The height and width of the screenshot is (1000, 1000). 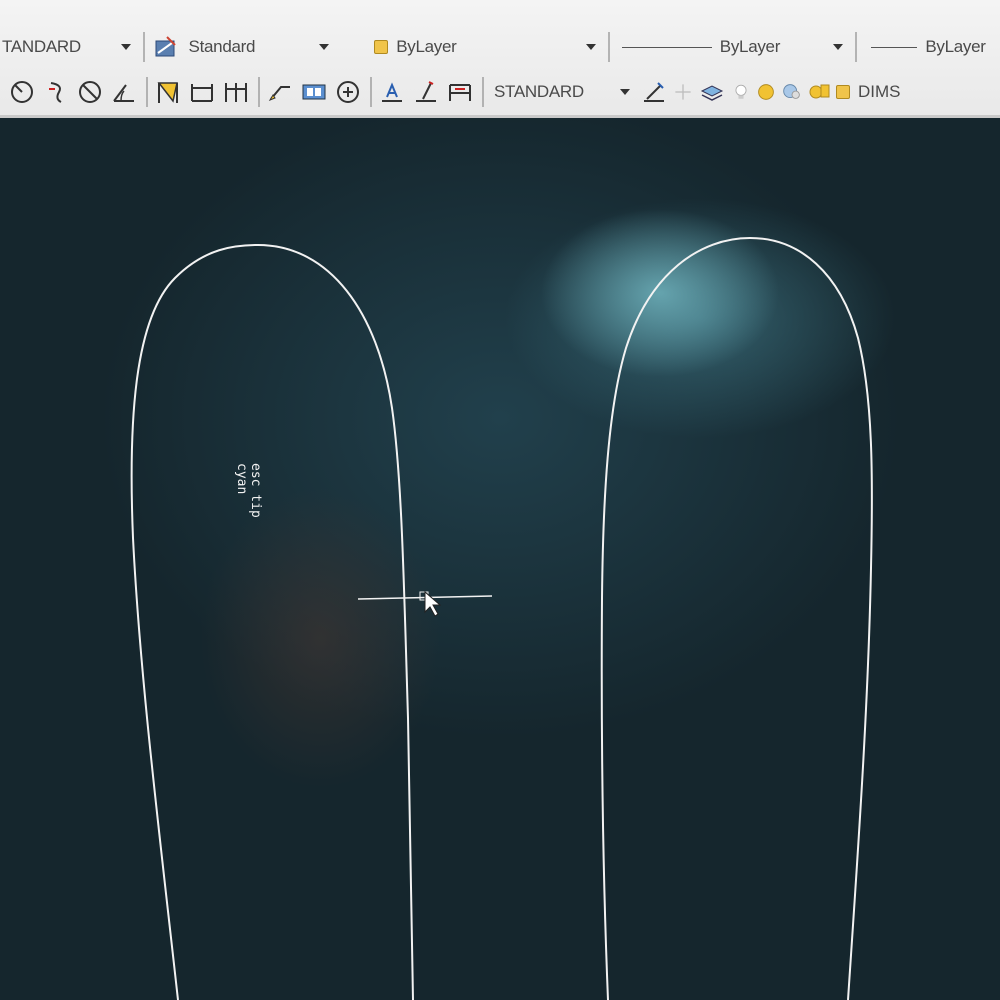 What do you see at coordinates (460, 92) in the screenshot?
I see `dim-update-icon` at bounding box center [460, 92].